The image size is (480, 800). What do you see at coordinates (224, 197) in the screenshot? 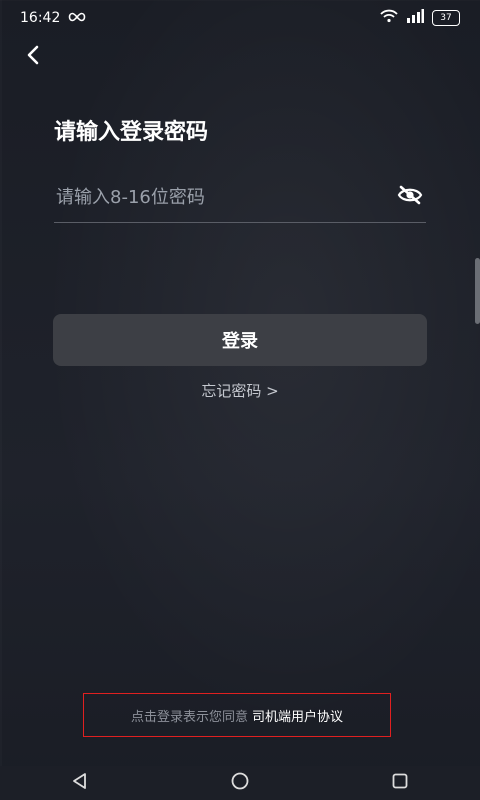
I see `password-input` at bounding box center [224, 197].